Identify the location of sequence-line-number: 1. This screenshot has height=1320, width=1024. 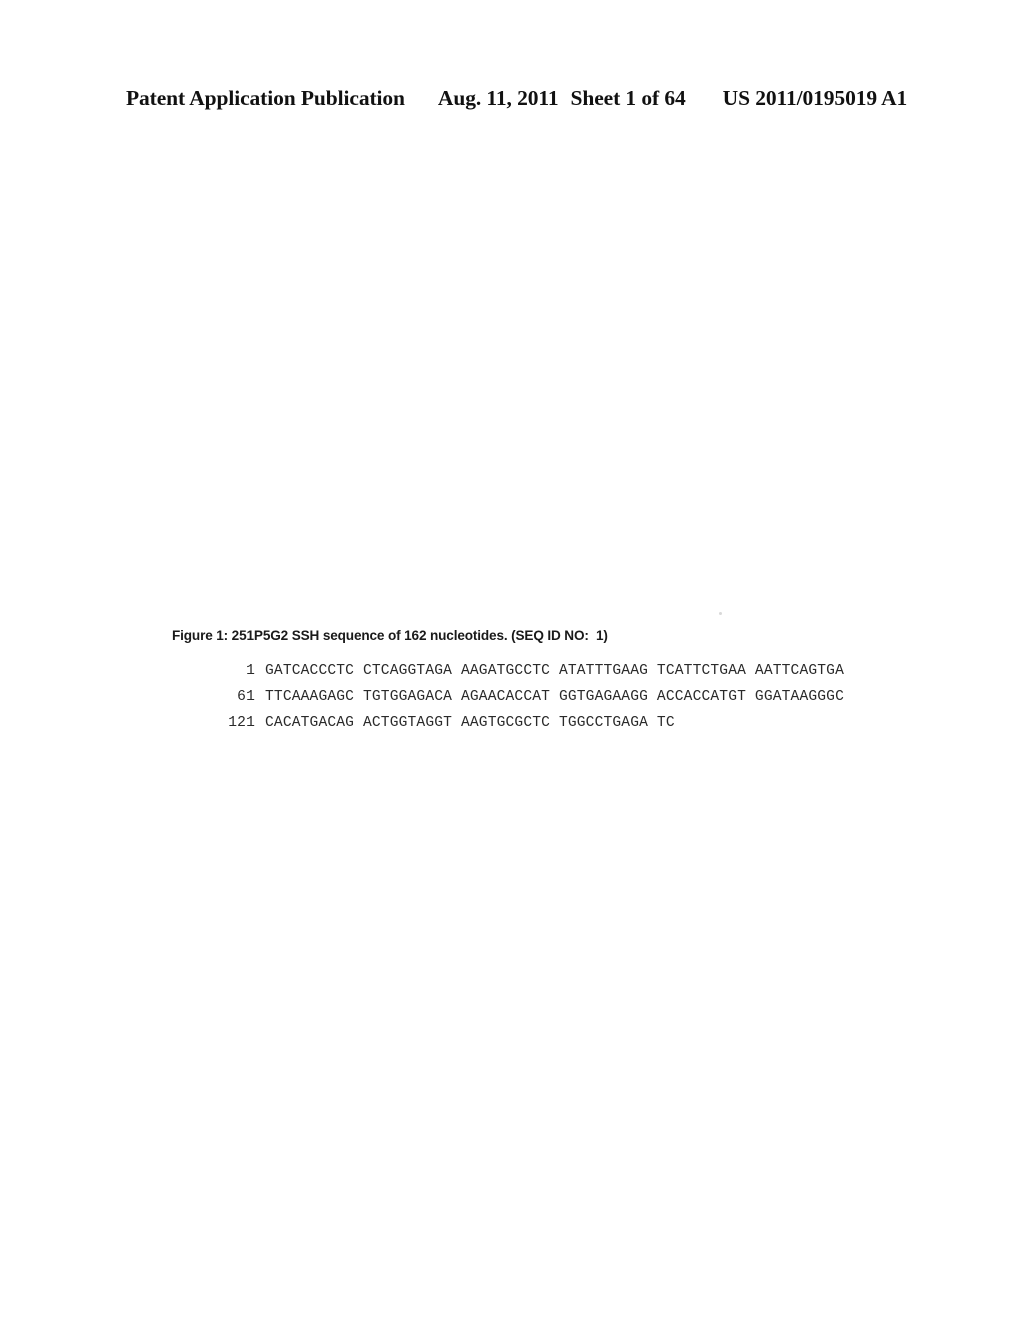
(250, 671).